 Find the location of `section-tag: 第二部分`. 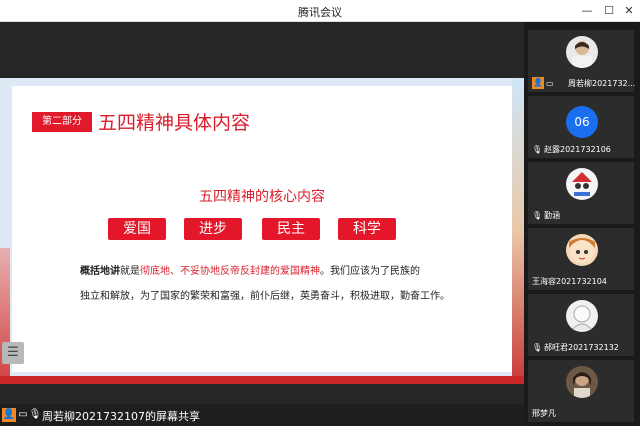

section-tag: 第二部分 is located at coordinates (62, 122).